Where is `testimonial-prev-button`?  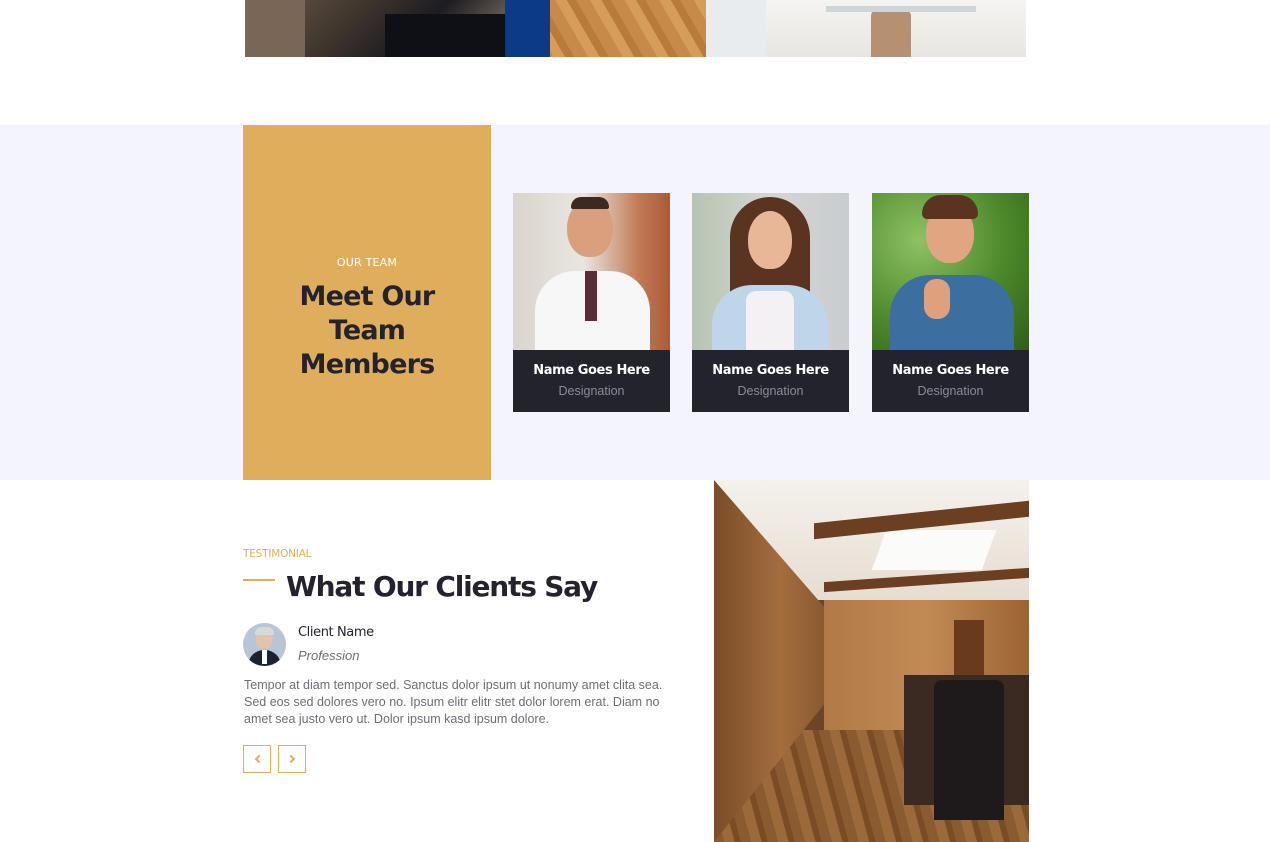
testimonial-prev-button is located at coordinates (257, 759).